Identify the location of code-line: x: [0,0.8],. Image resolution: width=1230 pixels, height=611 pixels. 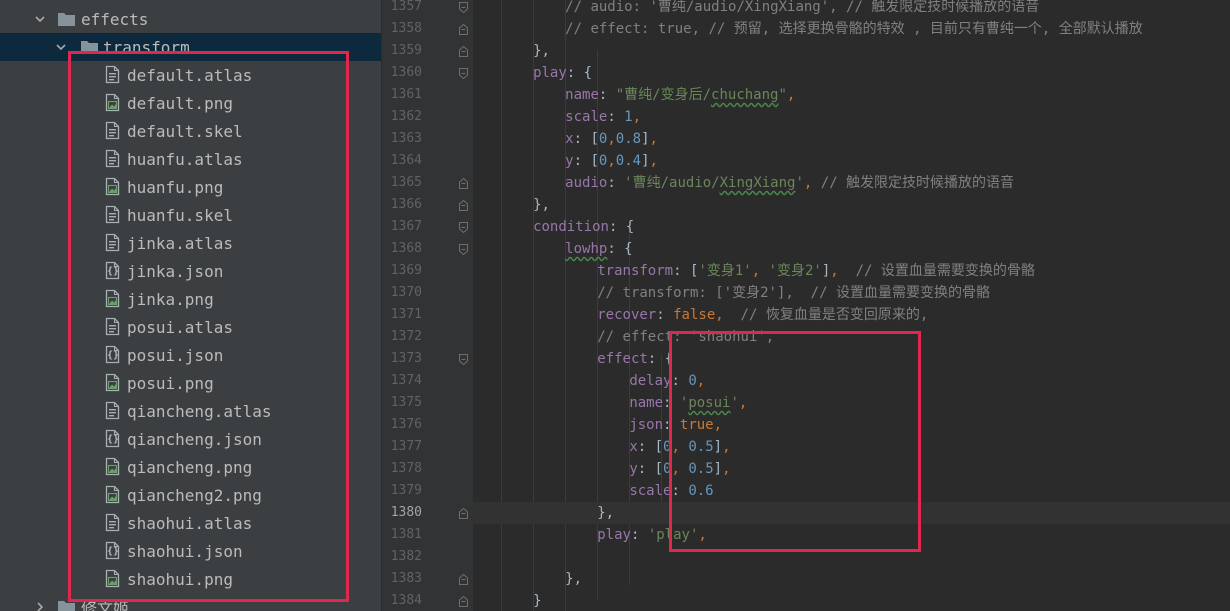
(611, 139).